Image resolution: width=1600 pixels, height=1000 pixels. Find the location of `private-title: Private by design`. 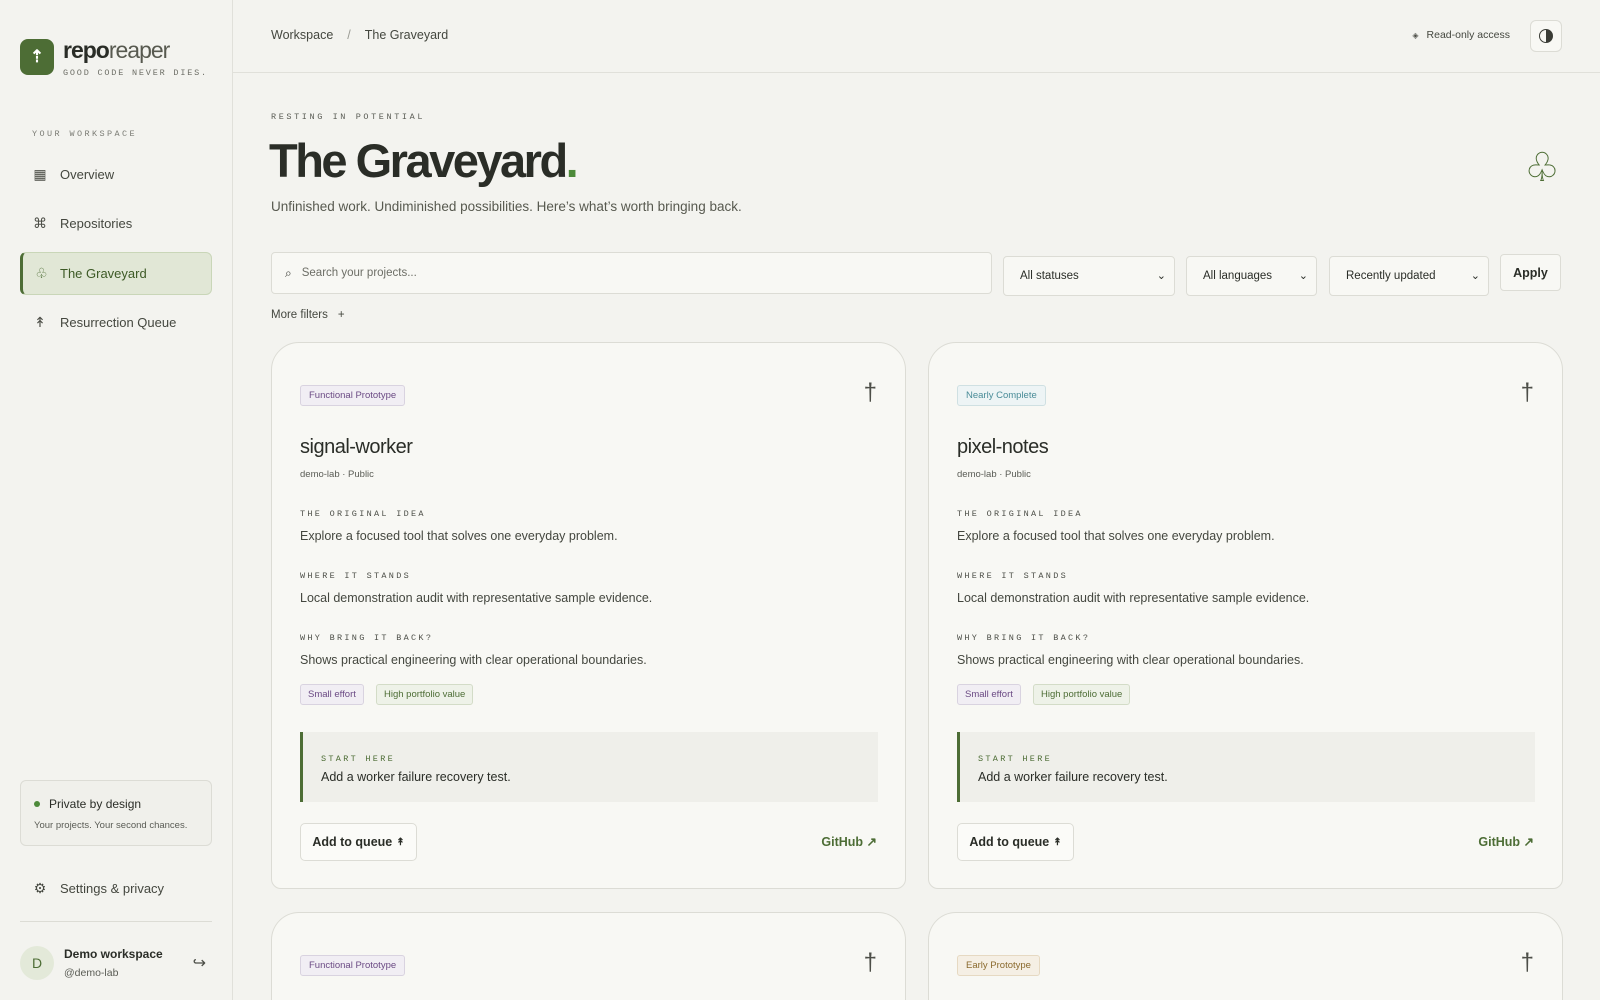

private-title: Private by design is located at coordinates (95, 804).